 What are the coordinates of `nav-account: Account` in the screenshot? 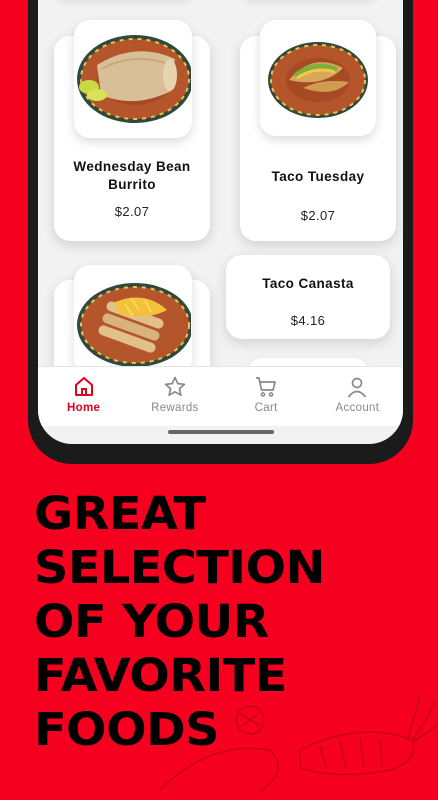 It's located at (357, 396).